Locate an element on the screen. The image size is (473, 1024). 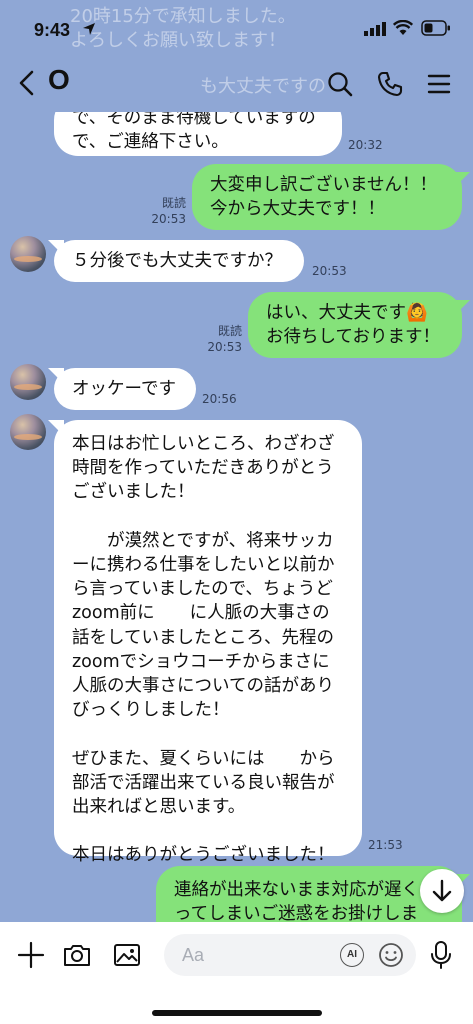
ghost-text: よろしくお願い致します！ is located at coordinates (178, 40).